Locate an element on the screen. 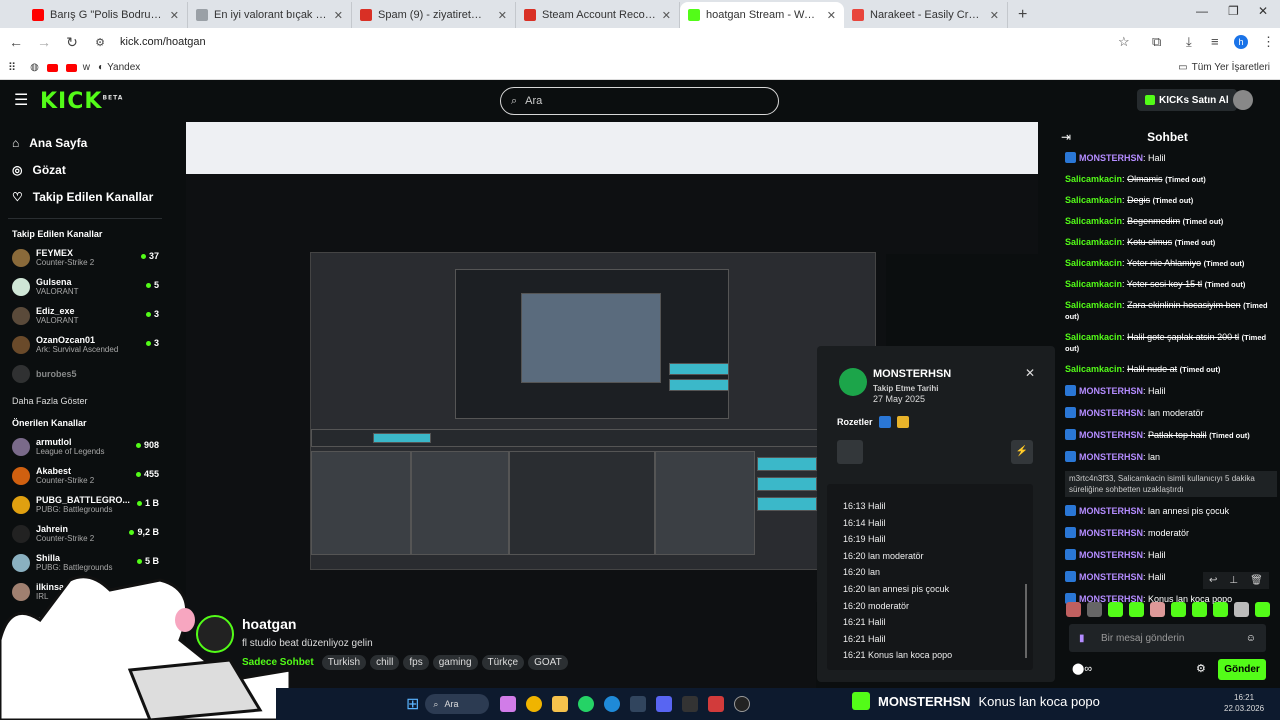 The width and height of the screenshot is (1280, 720). chat-message: Salicamkacin: Degis (Timed out) is located at coordinates (1171, 201).